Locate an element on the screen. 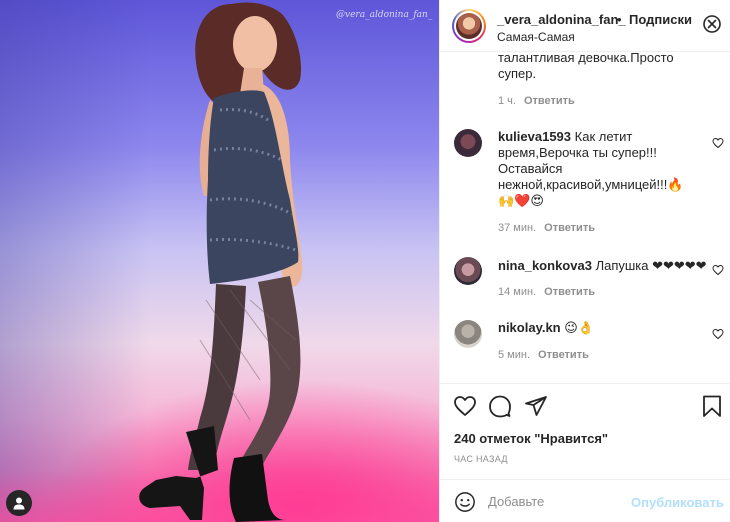 The width and height of the screenshot is (730, 522). comment-text-line: kulieva1593 Как летит is located at coordinates (565, 137).